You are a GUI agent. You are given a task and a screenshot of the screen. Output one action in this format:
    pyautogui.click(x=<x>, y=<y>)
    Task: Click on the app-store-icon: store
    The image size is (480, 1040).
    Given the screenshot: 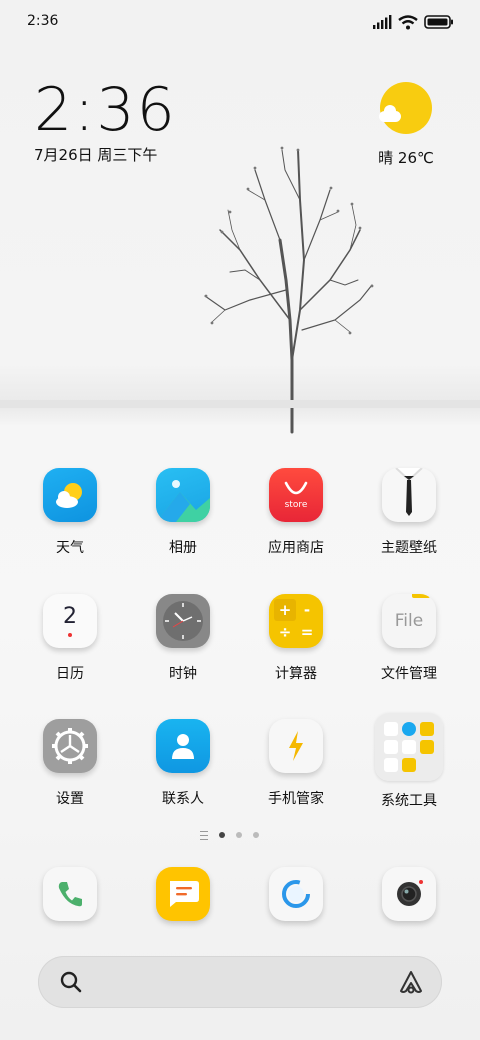 What is the action you would take?
    pyautogui.click(x=296, y=495)
    